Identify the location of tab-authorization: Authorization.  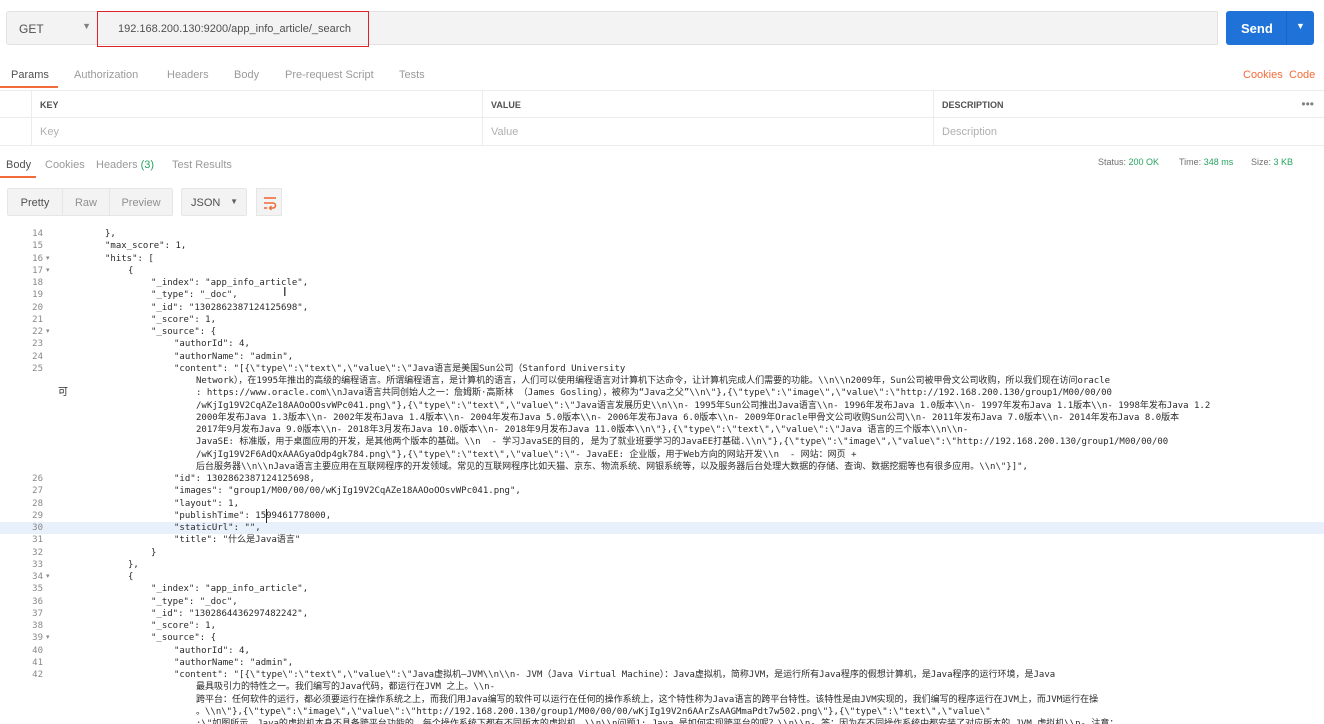
(106, 75).